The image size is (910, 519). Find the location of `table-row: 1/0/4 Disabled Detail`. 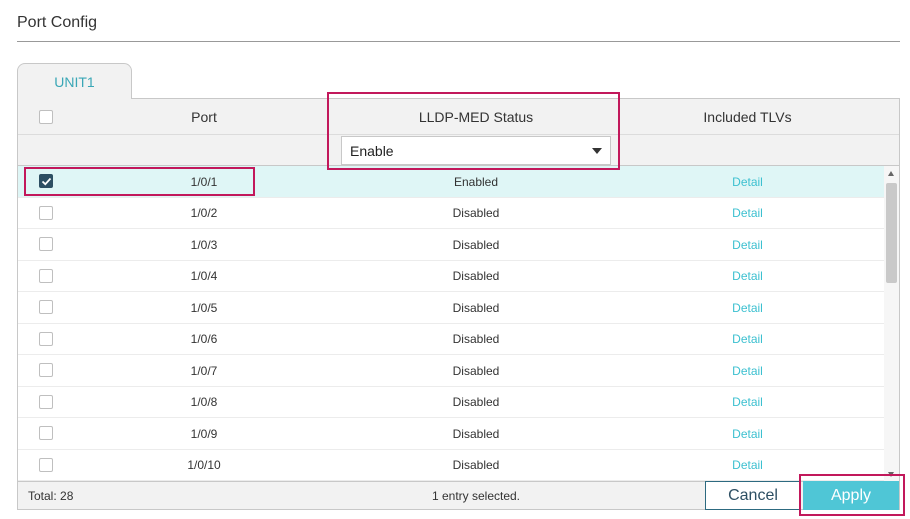

table-row: 1/0/4 Disabled Detail is located at coordinates (451, 276).